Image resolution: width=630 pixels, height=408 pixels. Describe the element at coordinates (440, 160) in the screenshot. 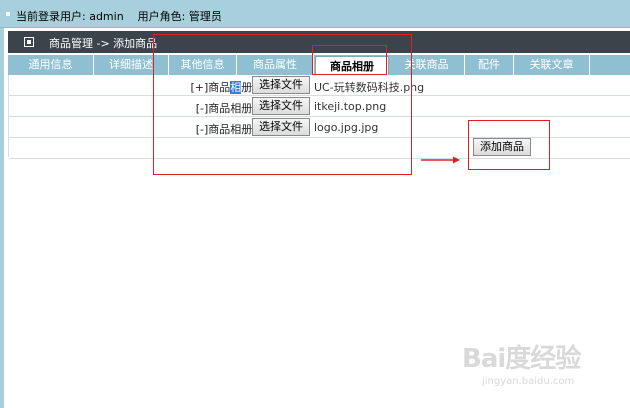

I see `annotation-arrow-icon` at that location.